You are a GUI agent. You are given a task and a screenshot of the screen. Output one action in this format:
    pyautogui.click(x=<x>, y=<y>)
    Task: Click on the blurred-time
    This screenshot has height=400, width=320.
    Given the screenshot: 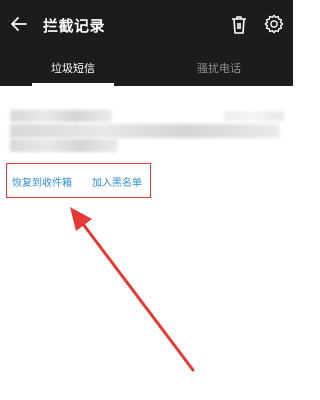 What is the action you would take?
    pyautogui.click(x=254, y=116)
    